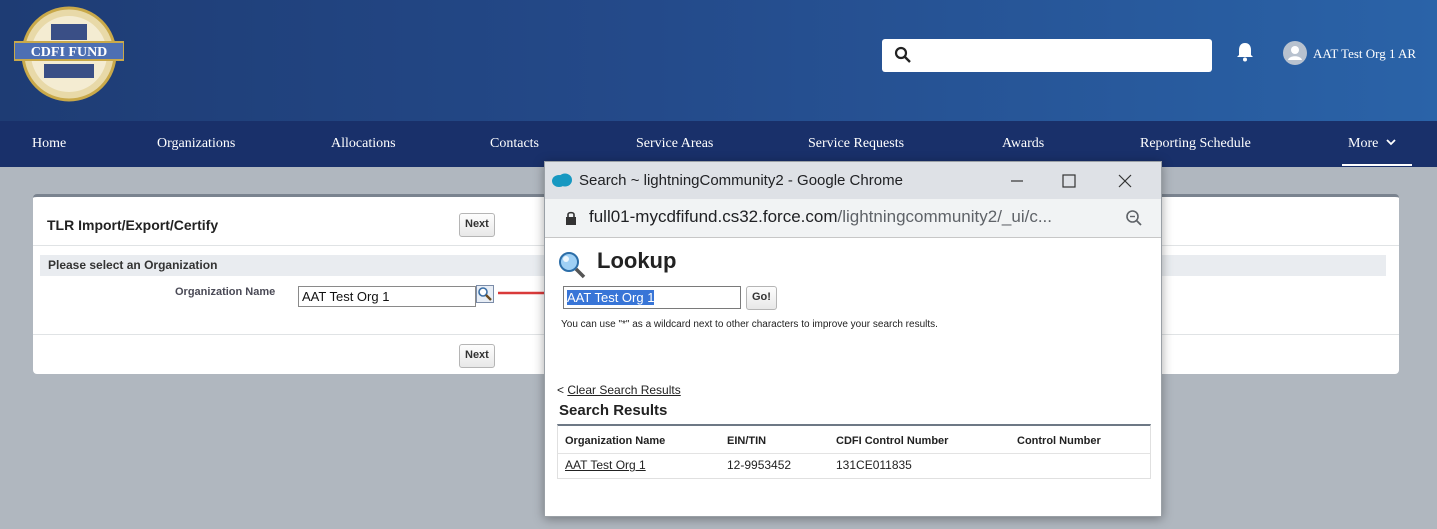  What do you see at coordinates (1364, 54) in the screenshot?
I see `user-name: AAT Test Org 1 AR` at bounding box center [1364, 54].